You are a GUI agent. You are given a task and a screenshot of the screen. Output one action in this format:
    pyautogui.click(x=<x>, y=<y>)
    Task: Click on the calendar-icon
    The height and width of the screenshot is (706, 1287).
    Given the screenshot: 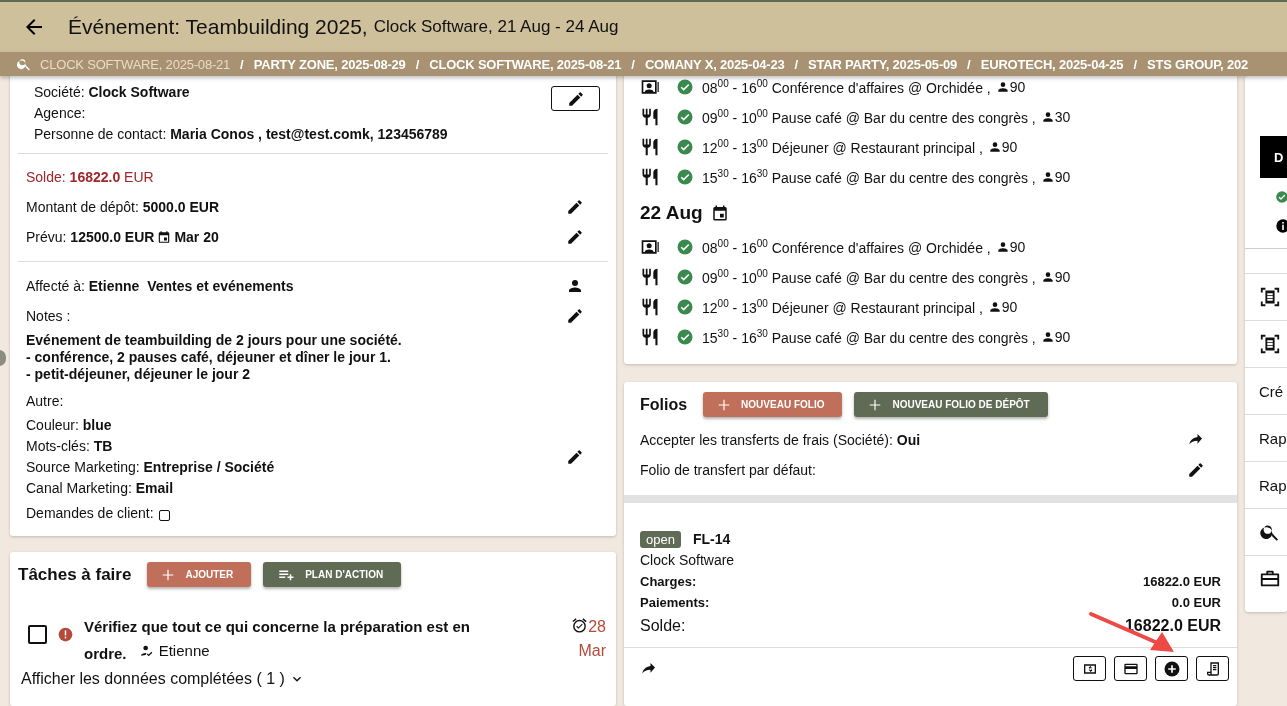 What is the action you would take?
    pyautogui.click(x=719, y=213)
    